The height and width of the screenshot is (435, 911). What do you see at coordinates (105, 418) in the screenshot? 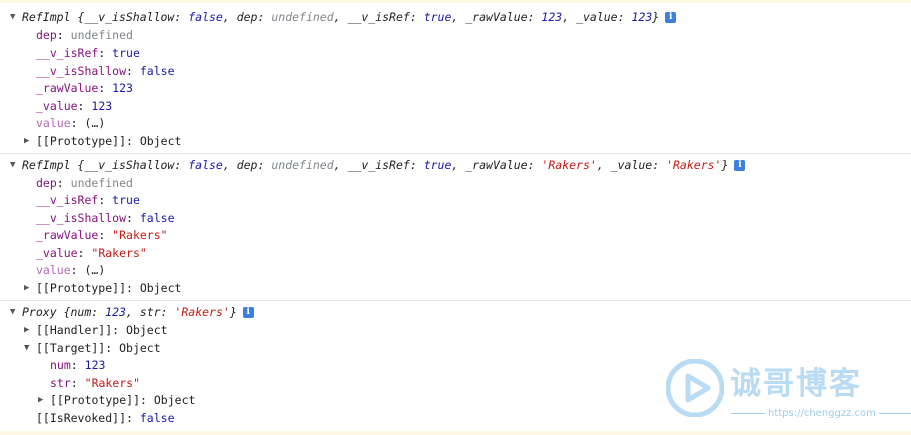
I see `is-revoked-row: [[IsRevoked]]: false` at bounding box center [105, 418].